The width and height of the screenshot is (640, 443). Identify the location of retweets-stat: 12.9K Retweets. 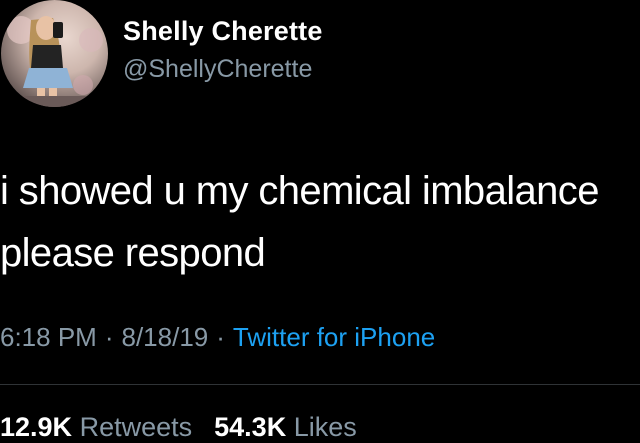
(96, 427).